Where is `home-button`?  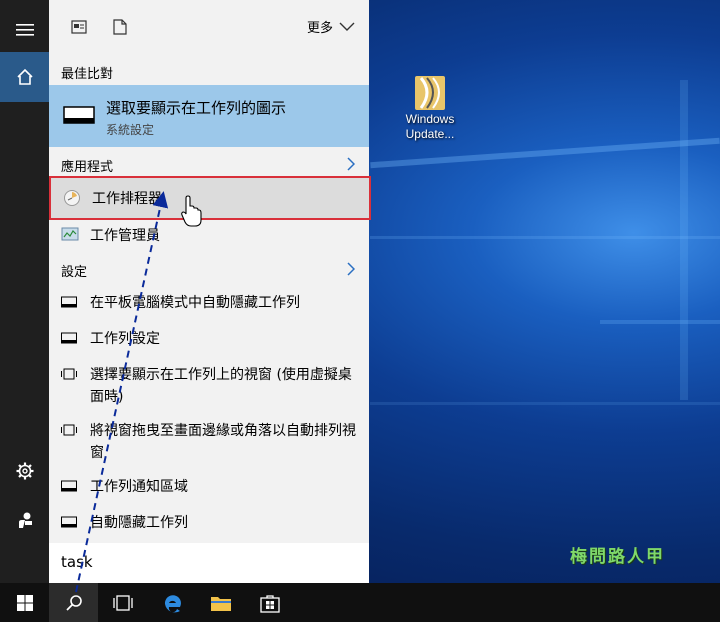
home-button is located at coordinates (24, 77).